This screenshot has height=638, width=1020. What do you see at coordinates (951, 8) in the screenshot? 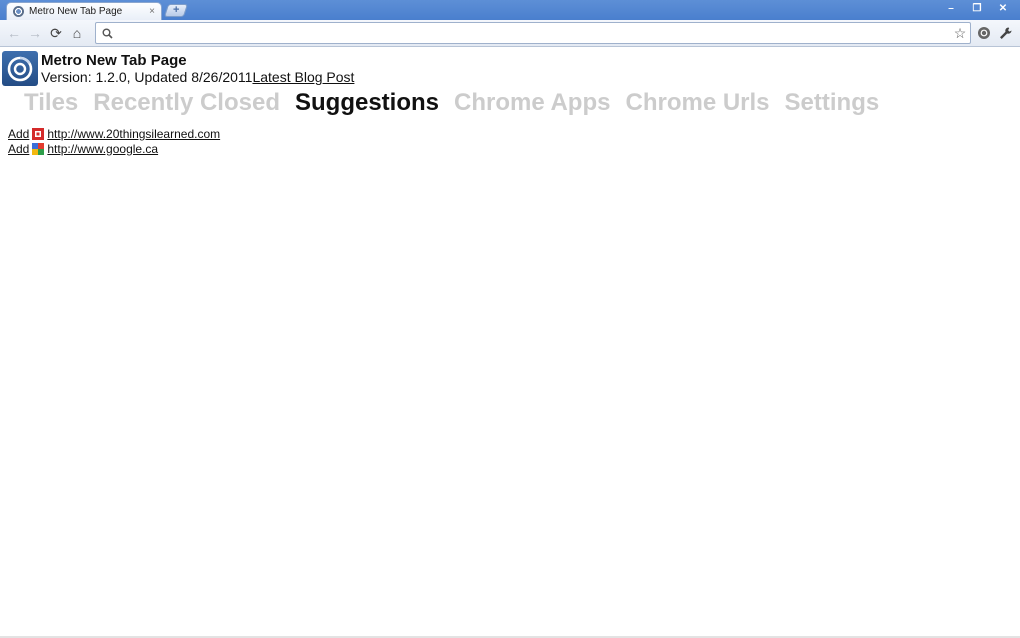
I see `minimize-button: –` at bounding box center [951, 8].